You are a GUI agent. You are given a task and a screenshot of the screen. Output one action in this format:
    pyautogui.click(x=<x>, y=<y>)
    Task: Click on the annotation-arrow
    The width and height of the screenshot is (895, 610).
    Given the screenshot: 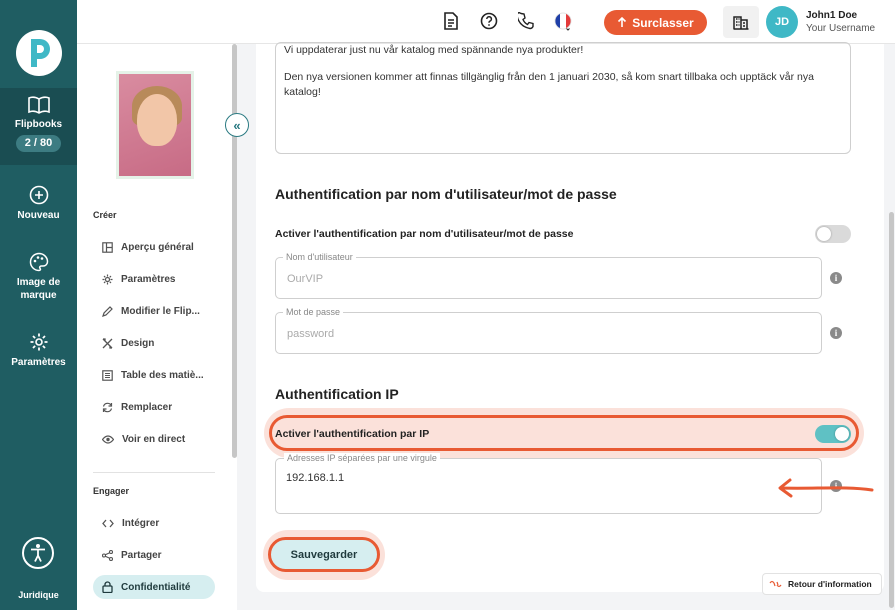 What is the action you would take?
    pyautogui.click(x=826, y=488)
    